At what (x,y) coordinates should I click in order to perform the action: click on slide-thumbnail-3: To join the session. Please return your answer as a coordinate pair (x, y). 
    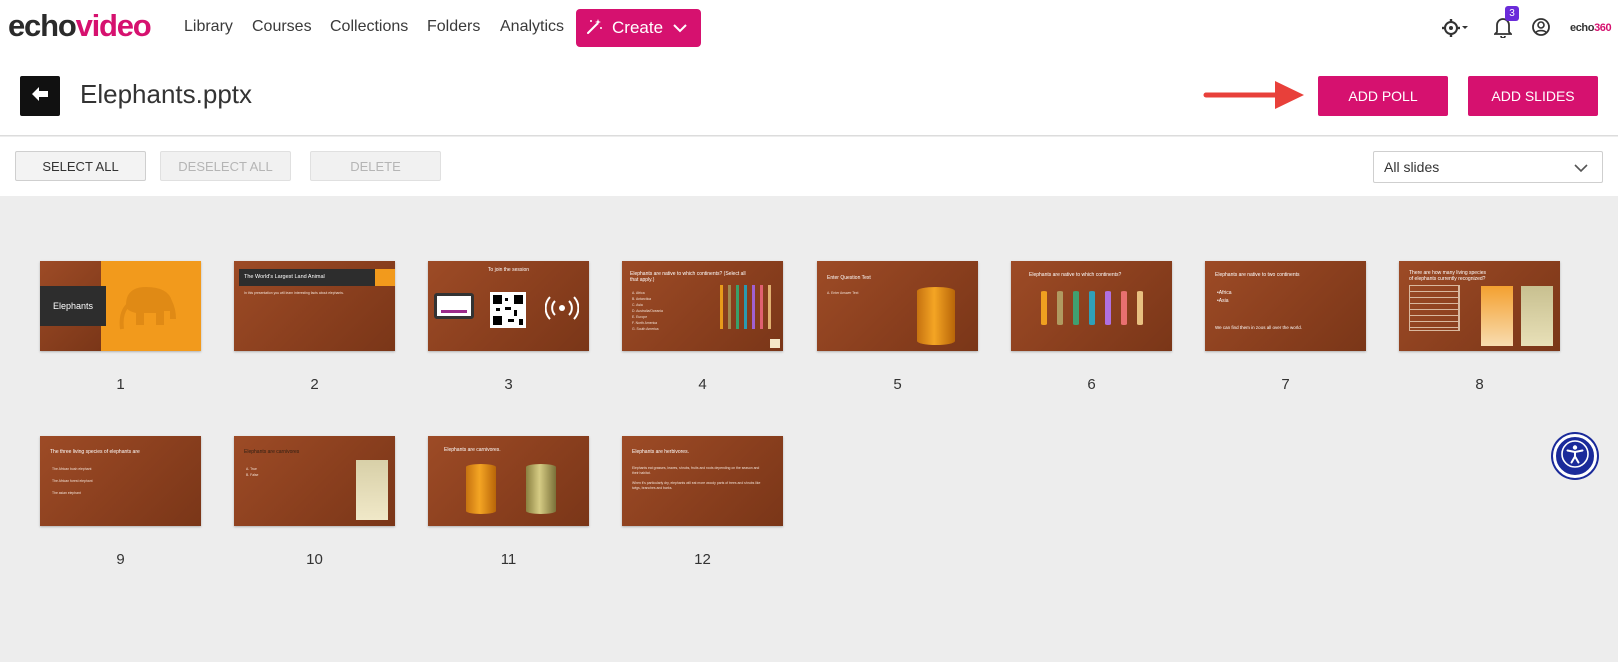
    Looking at the image, I should click on (508, 306).